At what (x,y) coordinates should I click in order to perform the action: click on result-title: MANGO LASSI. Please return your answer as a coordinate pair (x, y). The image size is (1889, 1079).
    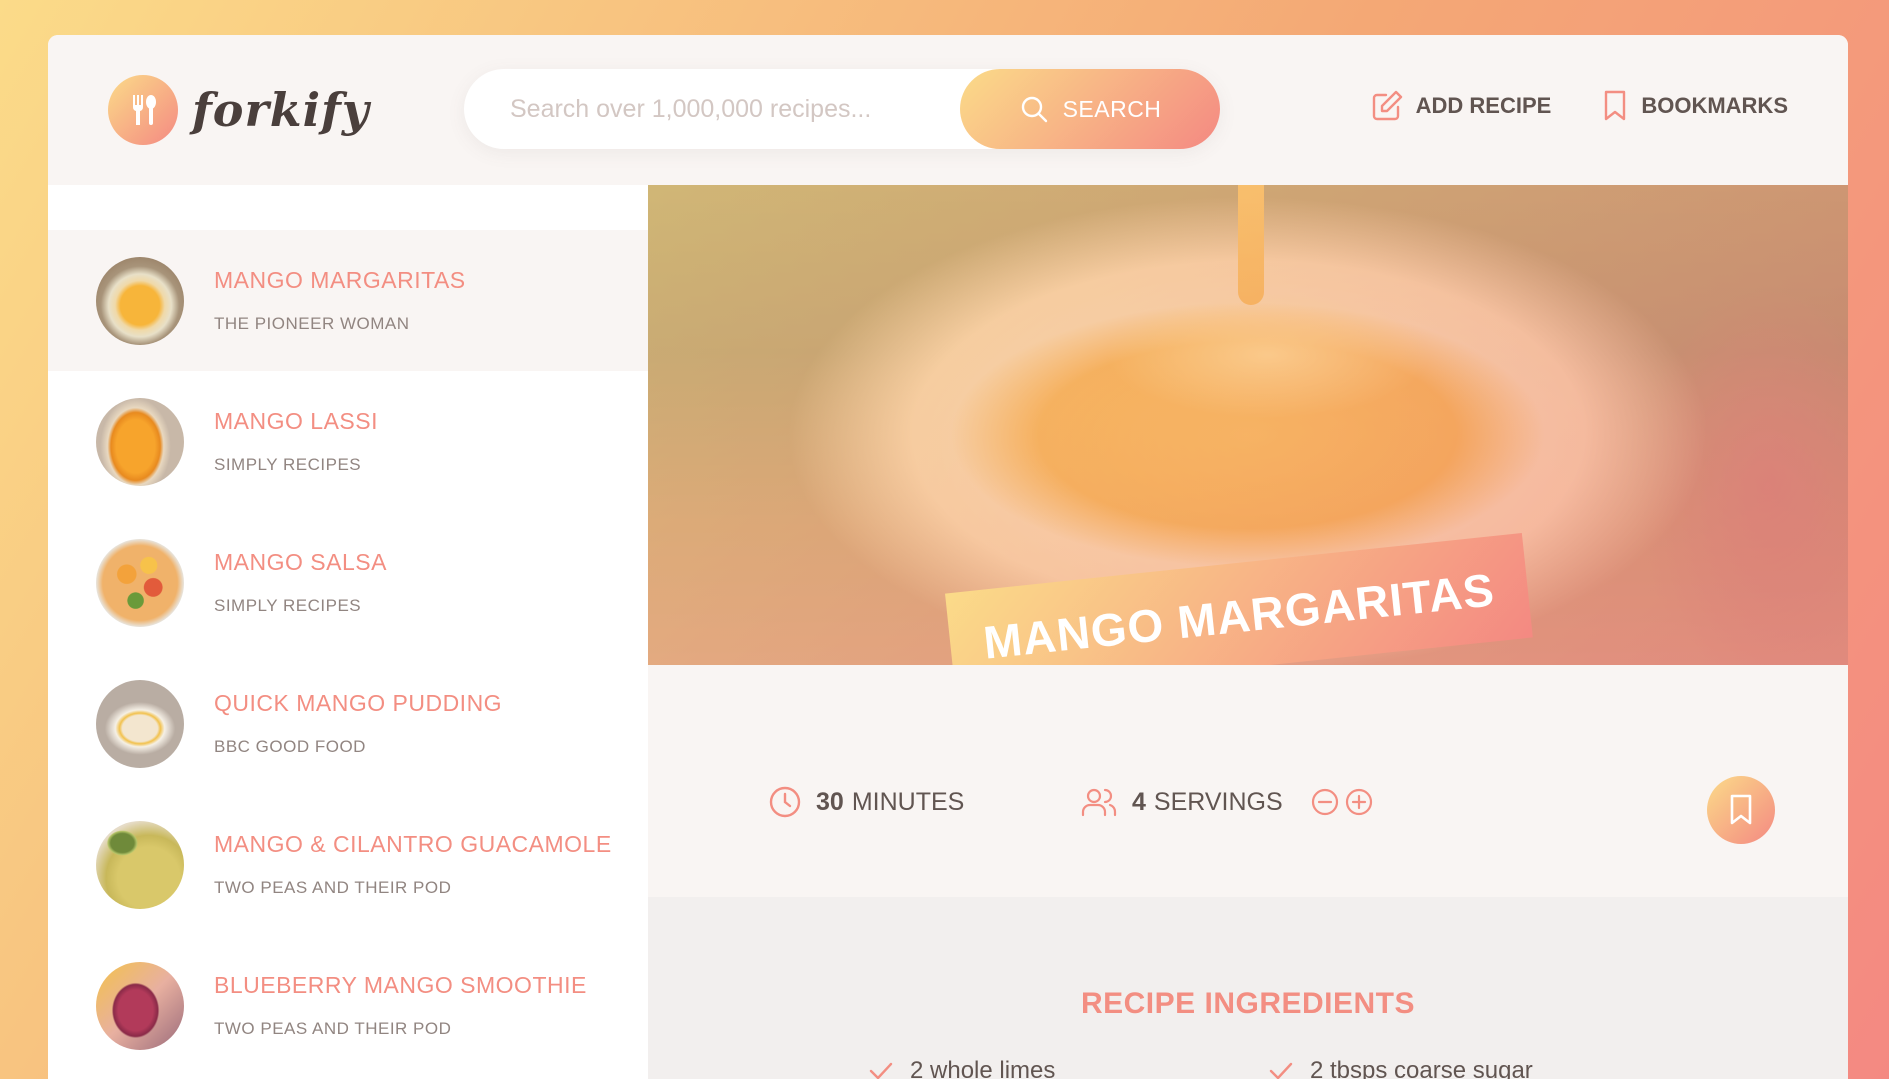
    Looking at the image, I should click on (296, 421).